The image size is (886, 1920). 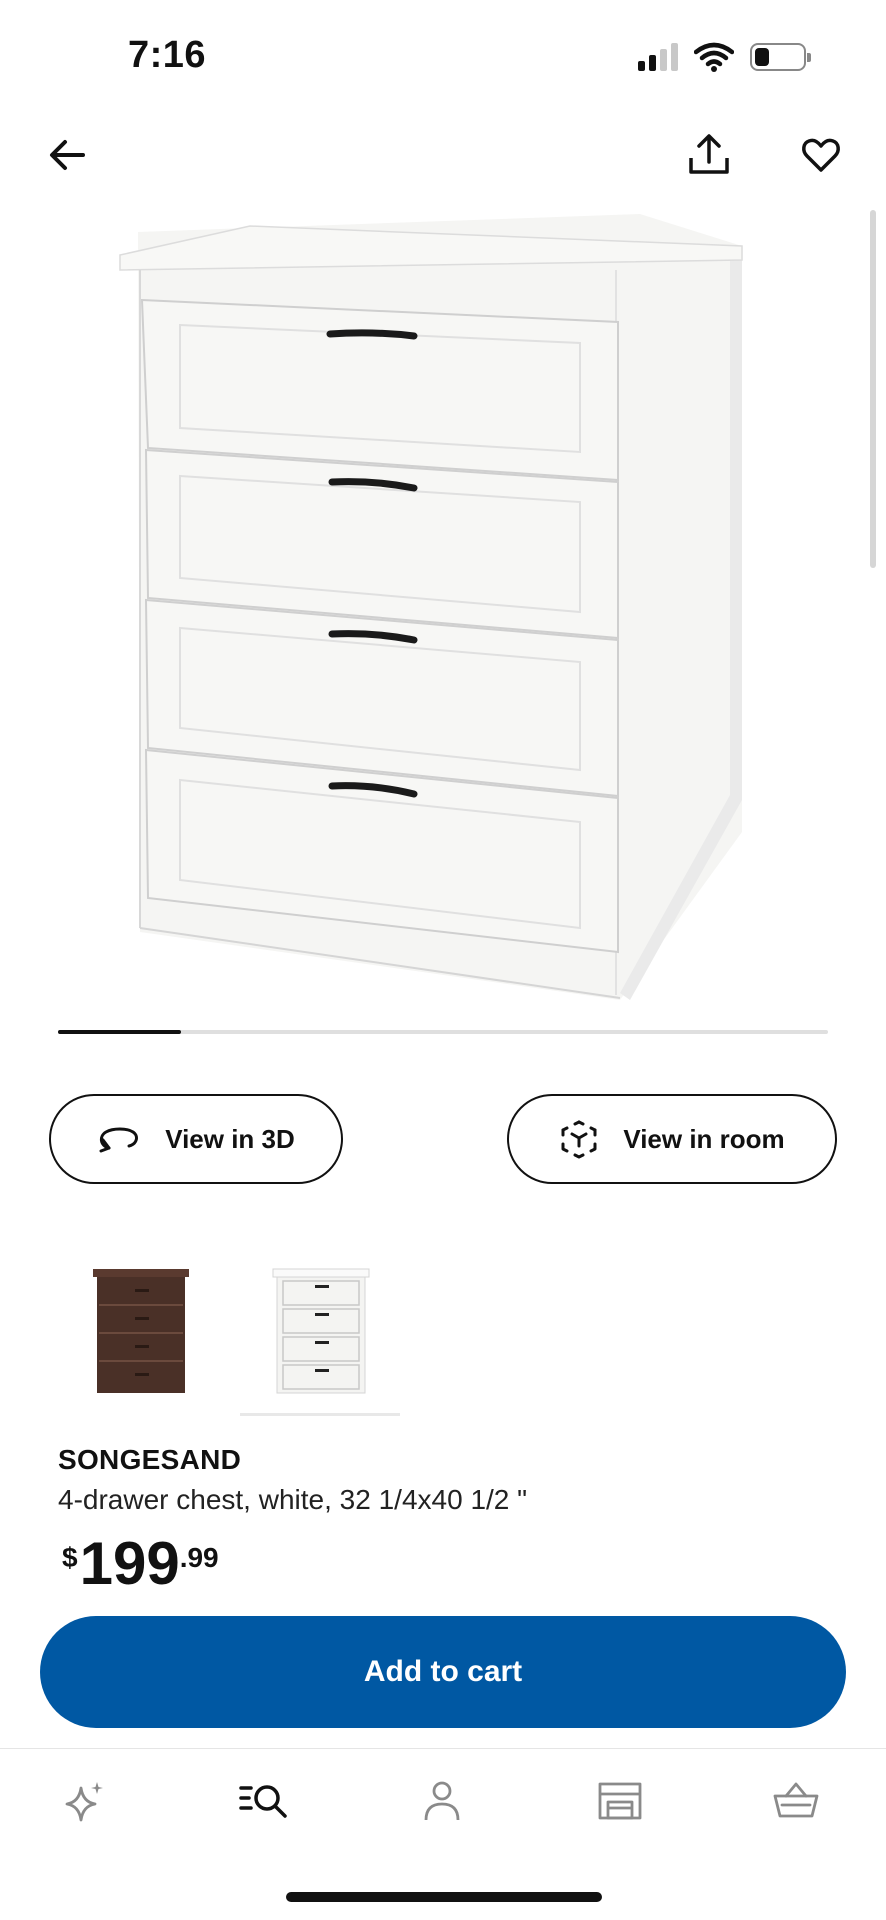 I want to click on status-bar: 7:16, so click(x=443, y=60).